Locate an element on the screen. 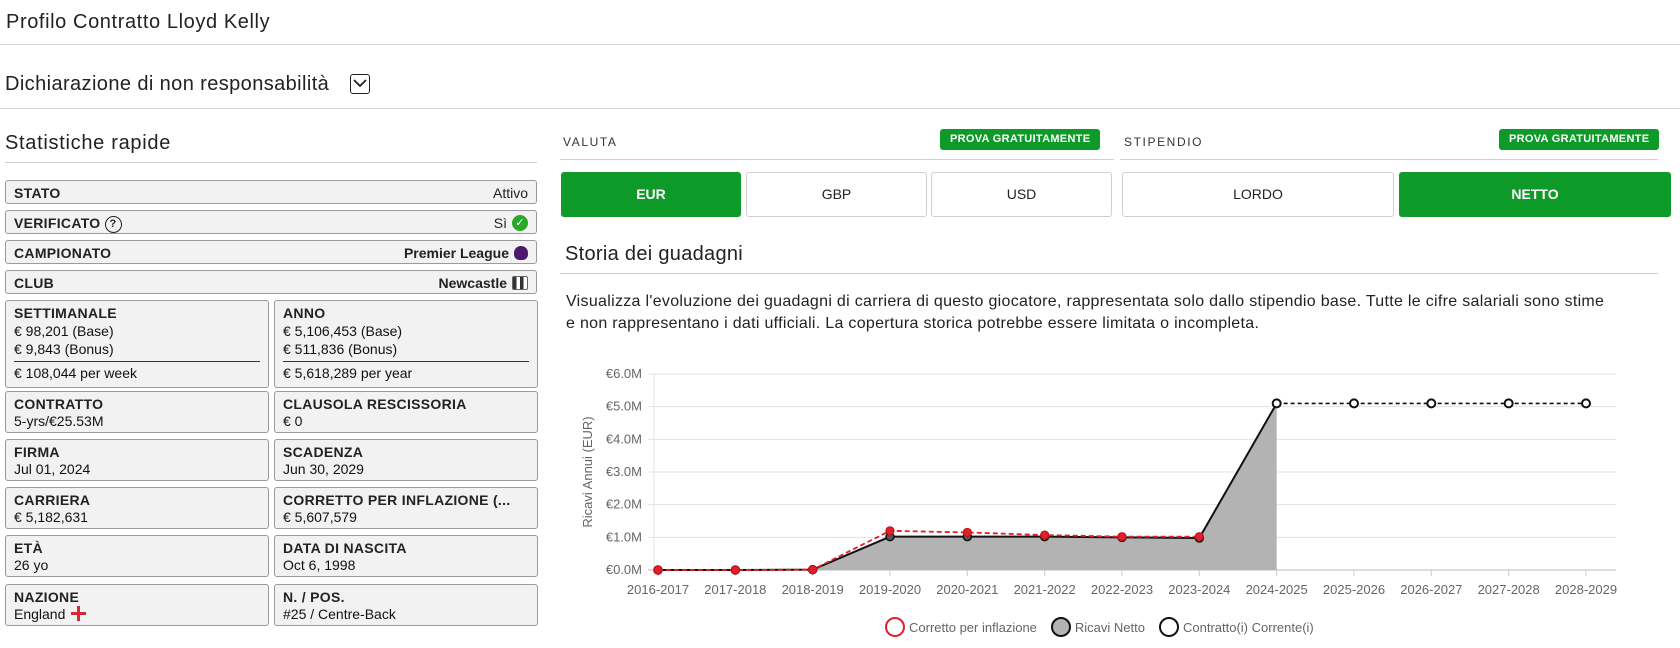 The height and width of the screenshot is (648, 1680). x-tick-label: 2017-2018 is located at coordinates (735, 589).